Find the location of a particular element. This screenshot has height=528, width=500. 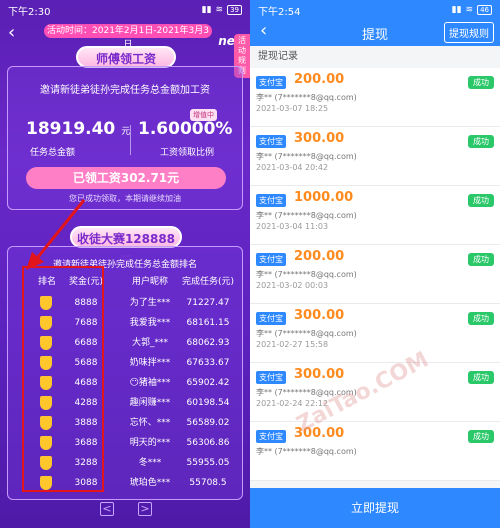

list-item: 支付宝 300.00 李** (7*******8@qq.com) 成功 is located at coordinates (375, 451).